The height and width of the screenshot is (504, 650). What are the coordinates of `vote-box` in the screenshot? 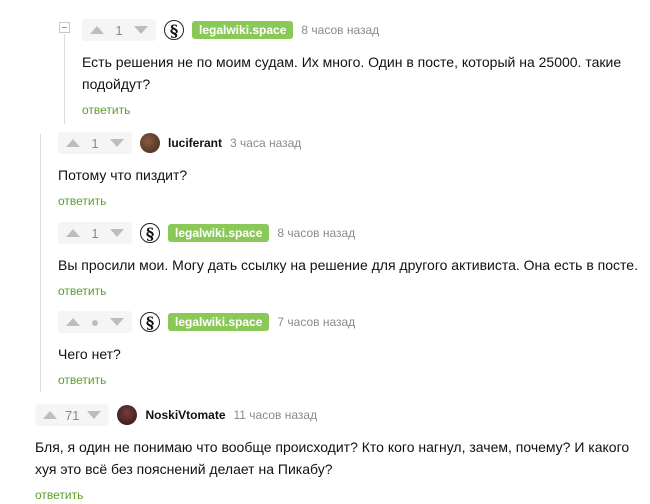 It's located at (95, 322).